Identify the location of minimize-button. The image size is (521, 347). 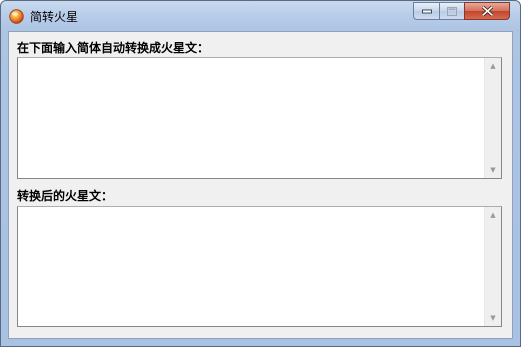
(426, 11).